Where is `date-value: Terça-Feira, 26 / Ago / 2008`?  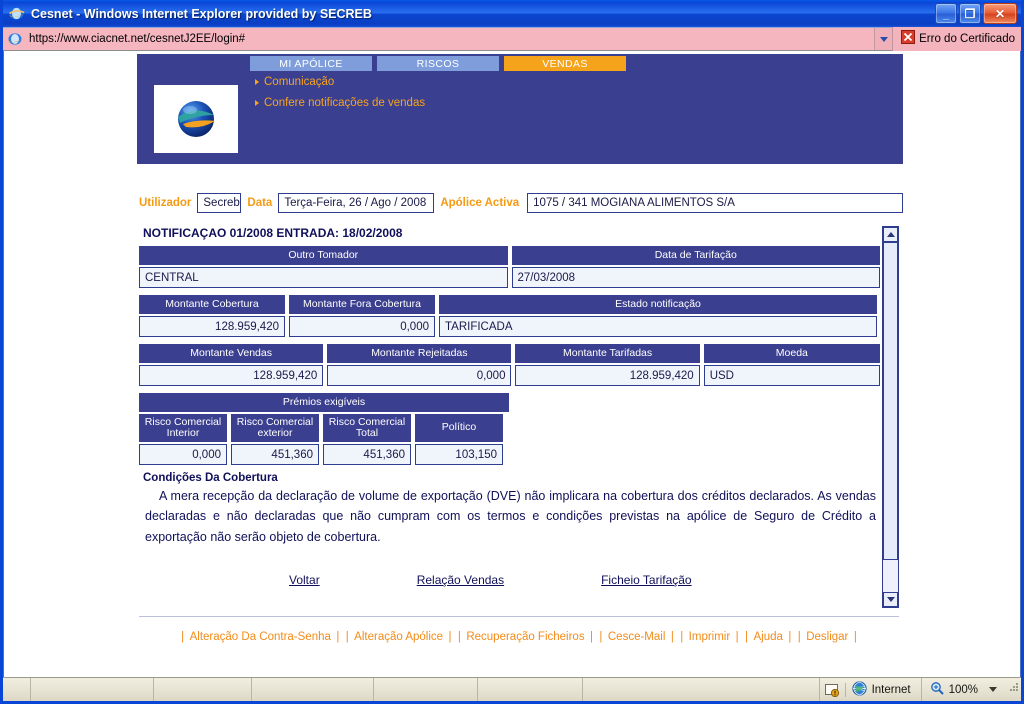
date-value: Terça-Feira, 26 / Ago / 2008 is located at coordinates (356, 203).